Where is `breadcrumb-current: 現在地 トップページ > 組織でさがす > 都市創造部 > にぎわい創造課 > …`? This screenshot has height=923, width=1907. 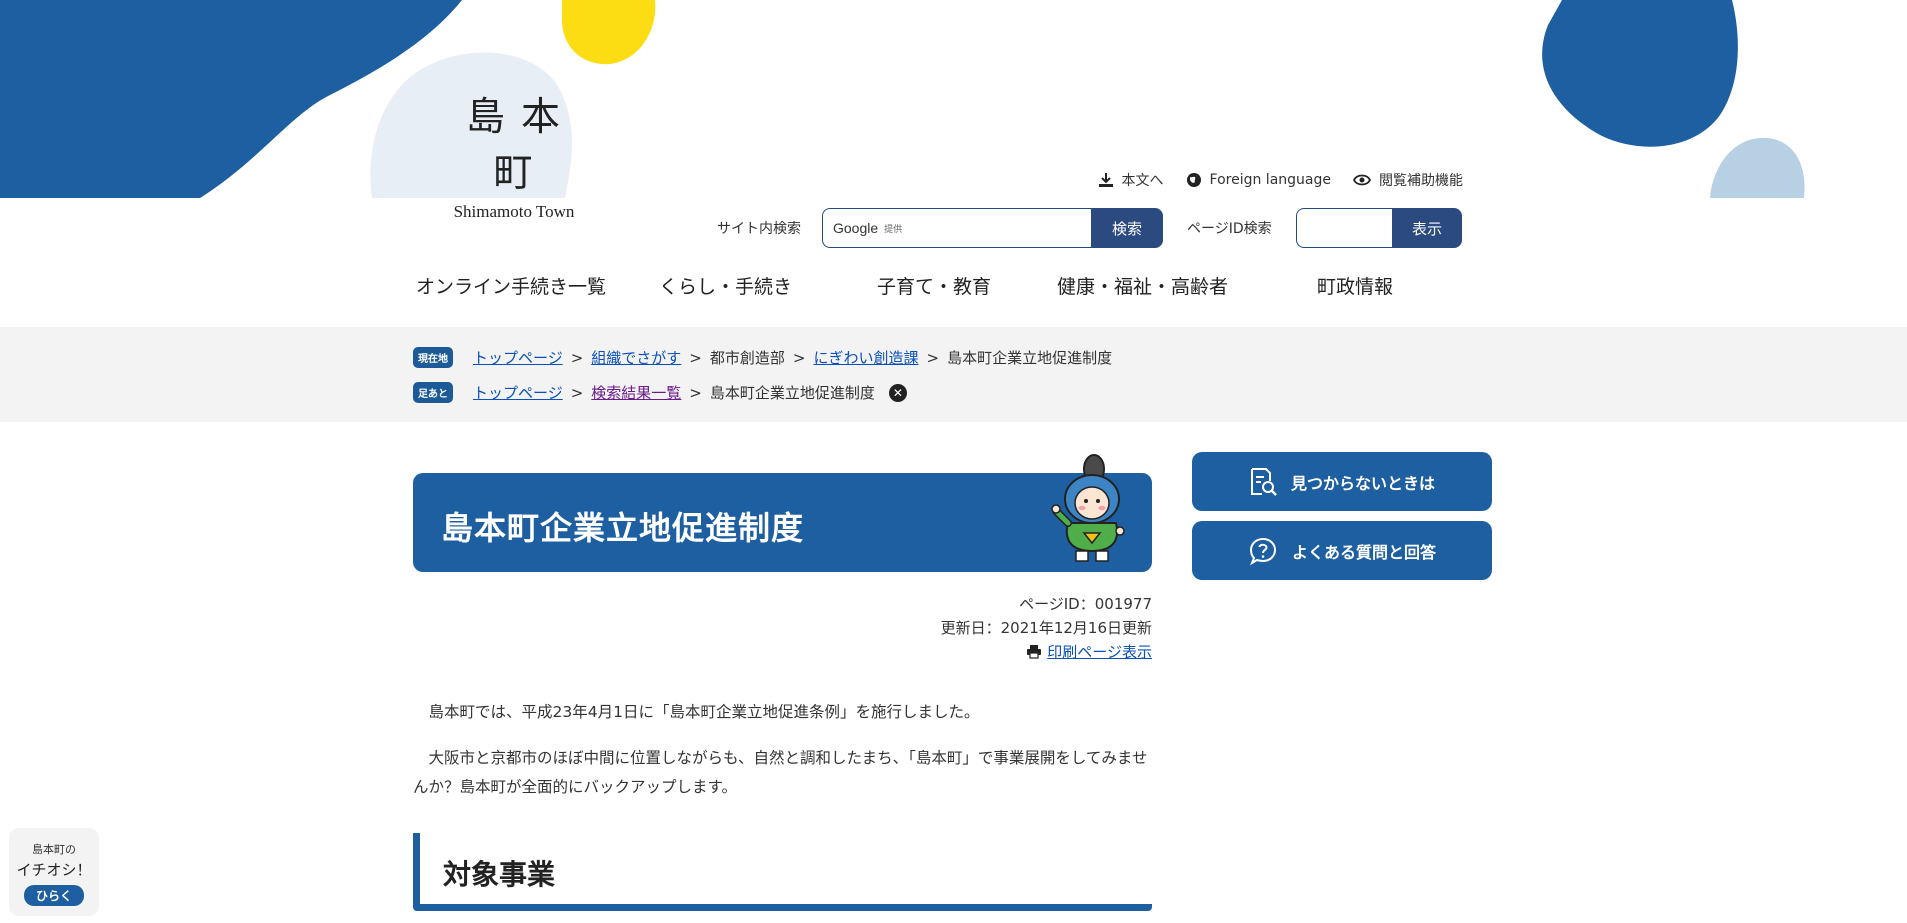 breadcrumb-current: 現在地 トップページ > 組織でさがす > 都市創造部 > にぎわい創造課 > … is located at coordinates (762, 357).